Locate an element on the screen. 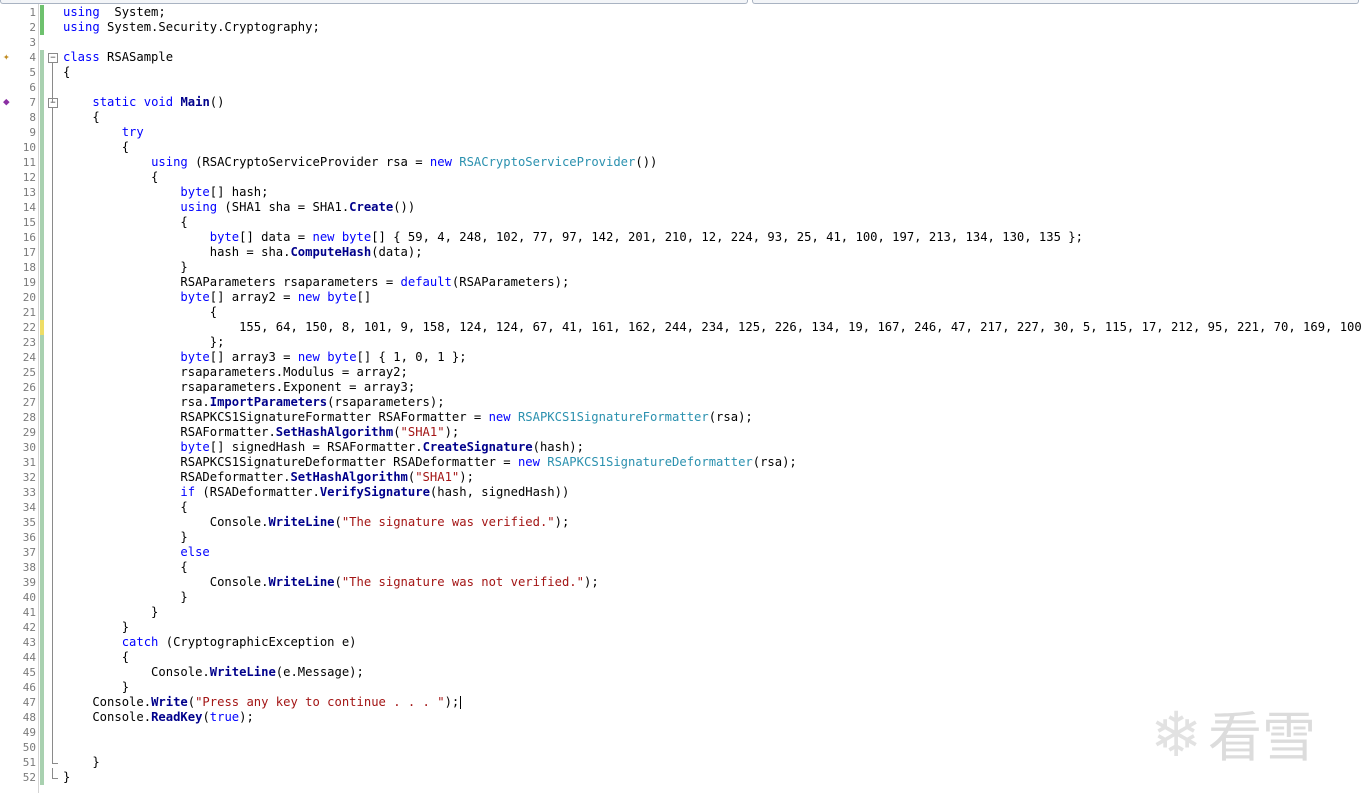 The image size is (1361, 793). code-token: (RSAParameters); is located at coordinates (510, 282).